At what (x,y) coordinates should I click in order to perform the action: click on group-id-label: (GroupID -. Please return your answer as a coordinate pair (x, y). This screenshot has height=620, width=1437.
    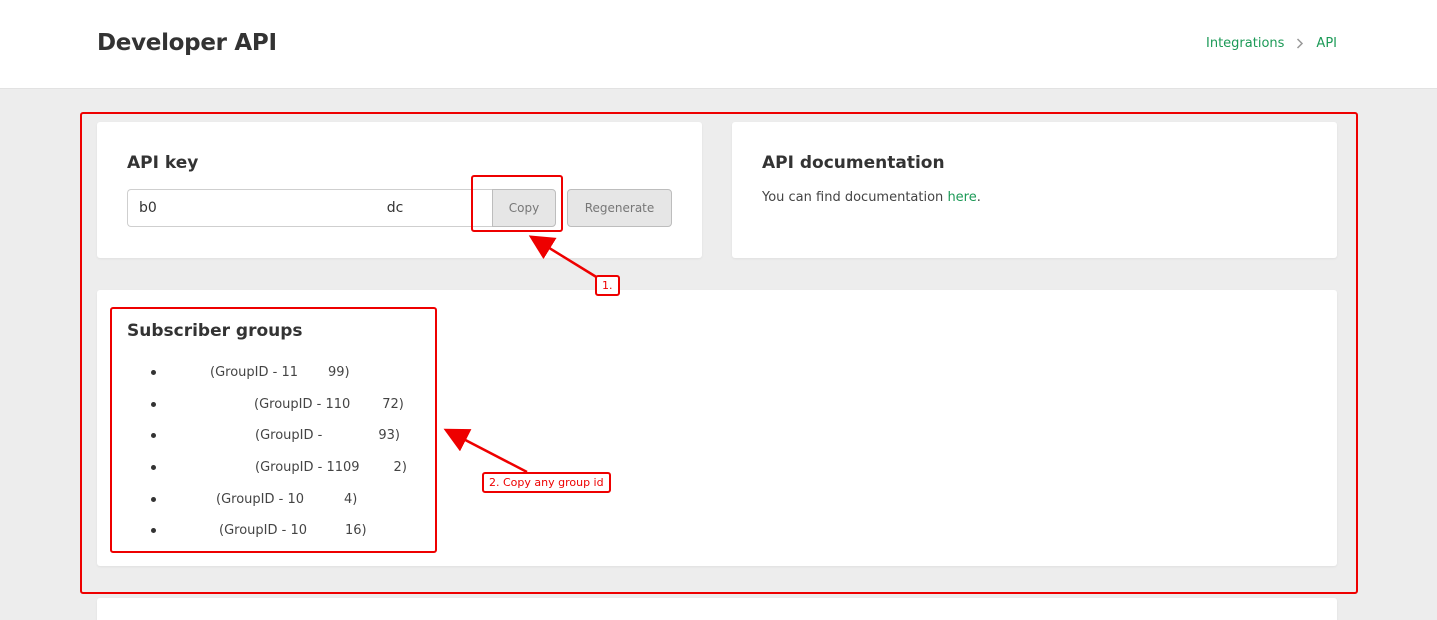
    Looking at the image, I should click on (289, 436).